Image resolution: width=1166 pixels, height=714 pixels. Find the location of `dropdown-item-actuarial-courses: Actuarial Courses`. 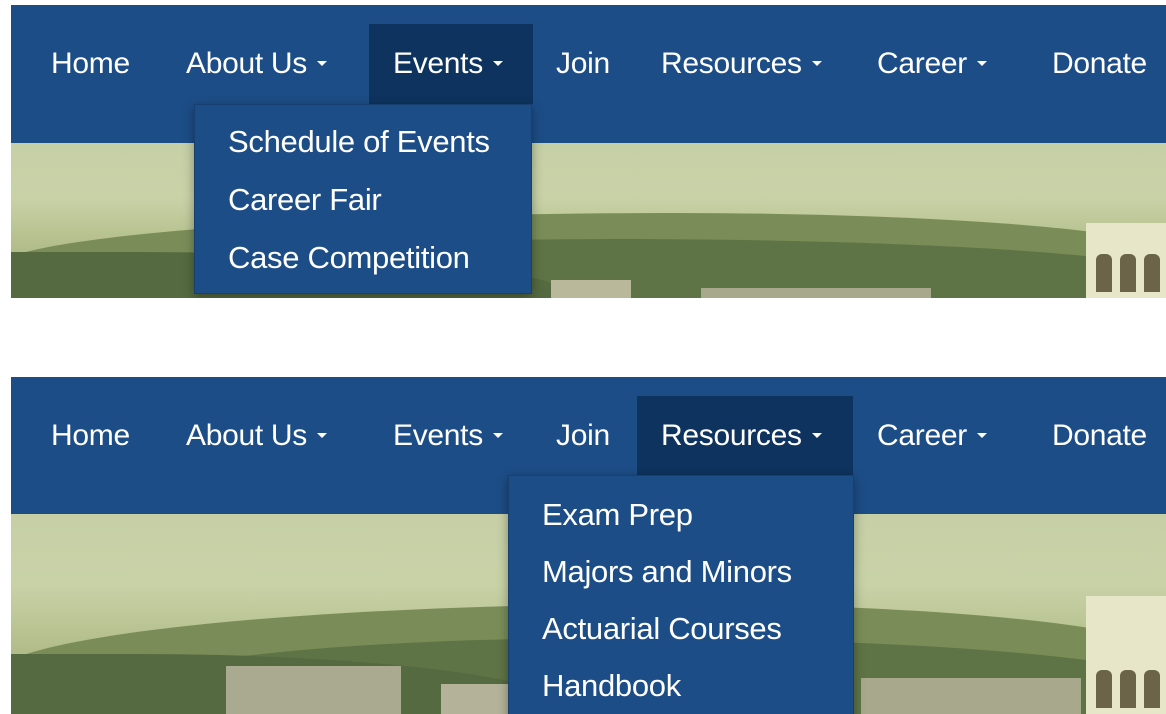

dropdown-item-actuarial-courses: Actuarial Courses is located at coordinates (662, 629).